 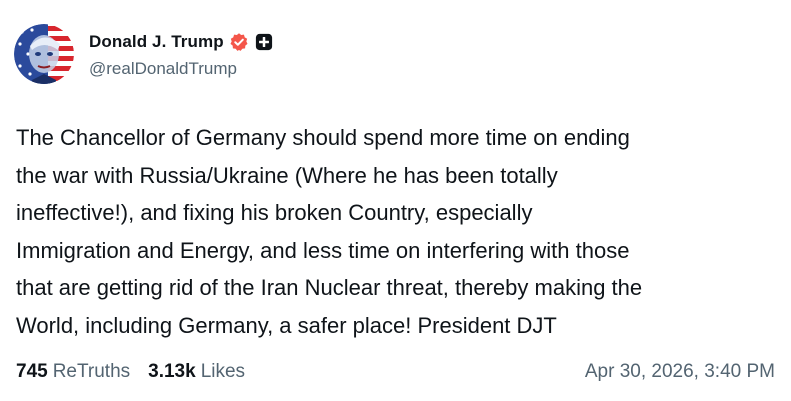 I want to click on verified-badge-icon, so click(x=239, y=41).